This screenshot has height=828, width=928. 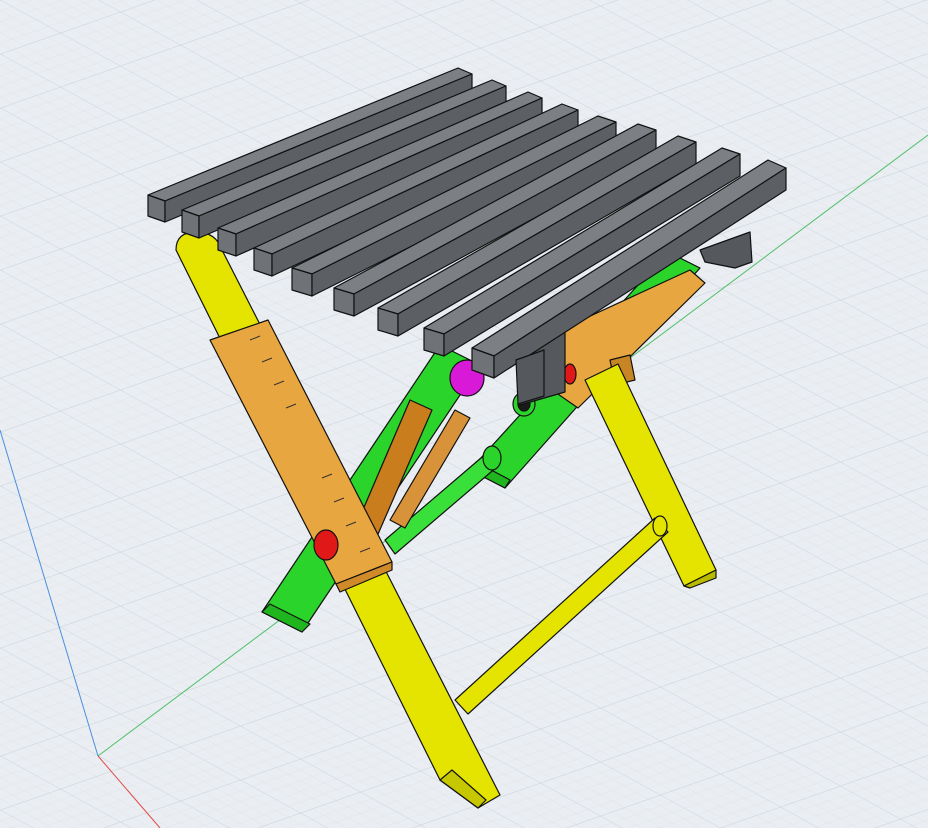 What do you see at coordinates (530, 377) in the screenshot?
I see `seat-support-block-center` at bounding box center [530, 377].